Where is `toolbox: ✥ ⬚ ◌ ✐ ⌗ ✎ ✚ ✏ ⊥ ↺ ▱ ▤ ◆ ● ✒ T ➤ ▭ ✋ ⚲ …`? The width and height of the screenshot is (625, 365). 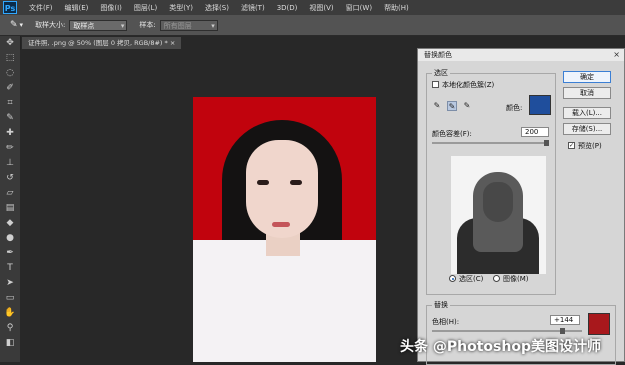
toolbox: ✥ ⬚ ◌ ✐ ⌗ ✎ ✚ ✏ ⊥ ↺ ▱ ▤ ◆ ● ✒ T ➤ ▭ ✋ ⚲ … is located at coordinates (10, 199).